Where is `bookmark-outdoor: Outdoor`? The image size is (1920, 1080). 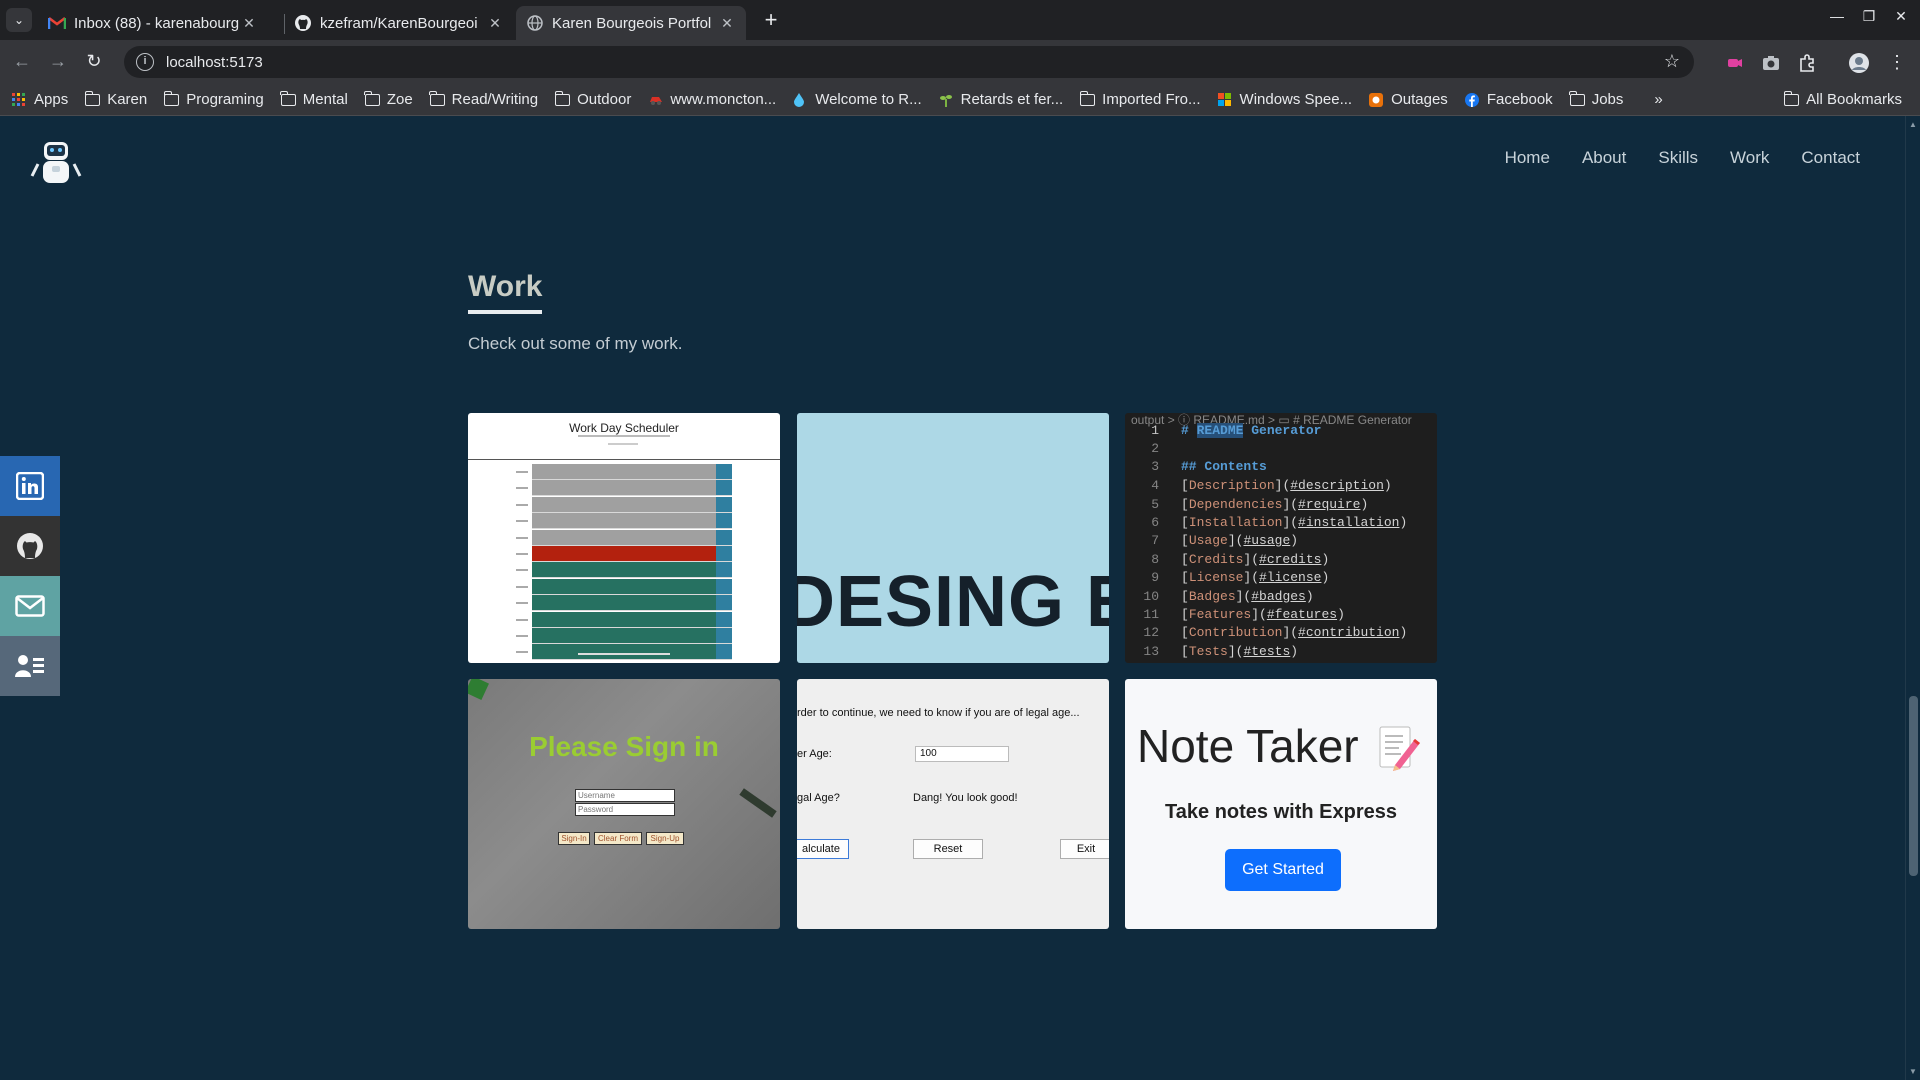
bookmark-outdoor: Outdoor is located at coordinates (593, 99).